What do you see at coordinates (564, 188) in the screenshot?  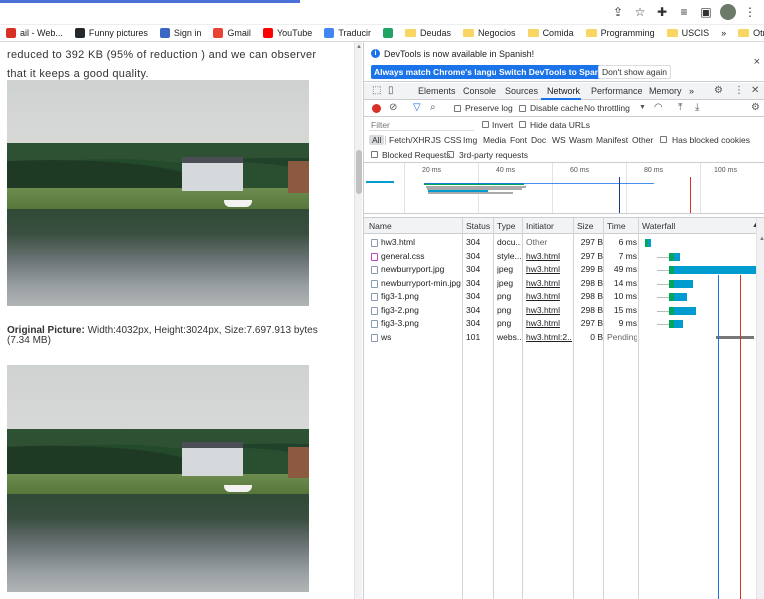 I see `network-overview: 20 ms 40 ms 60 ms 80 ms 100 ms` at bounding box center [564, 188].